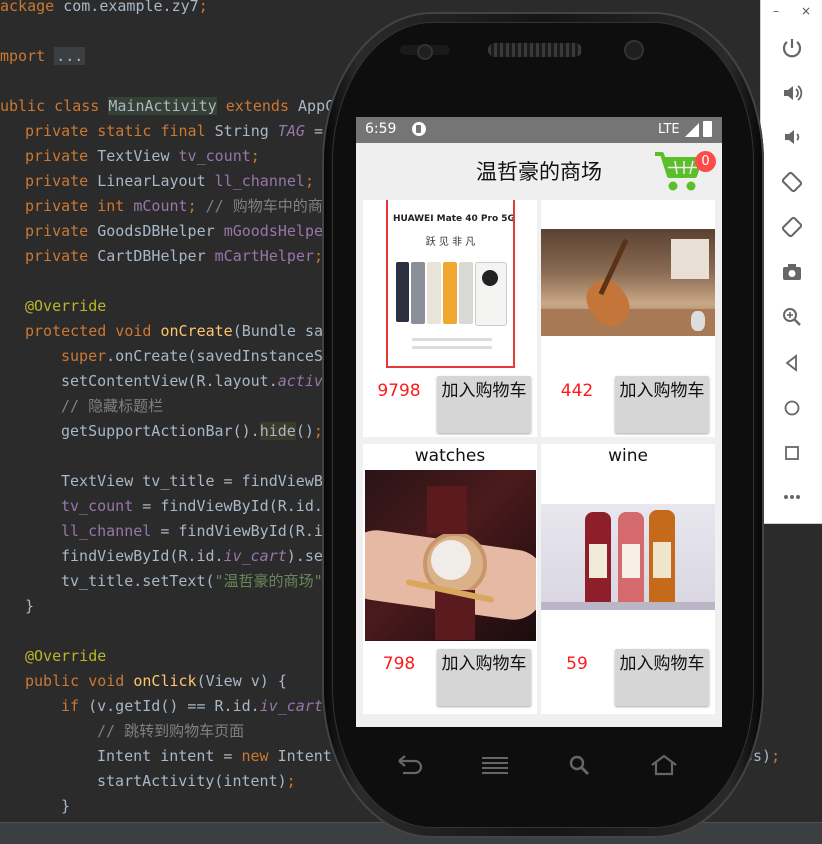  Describe the element at coordinates (142, 156) in the screenshot. I see `code-line: private TextView tv_count;` at that location.